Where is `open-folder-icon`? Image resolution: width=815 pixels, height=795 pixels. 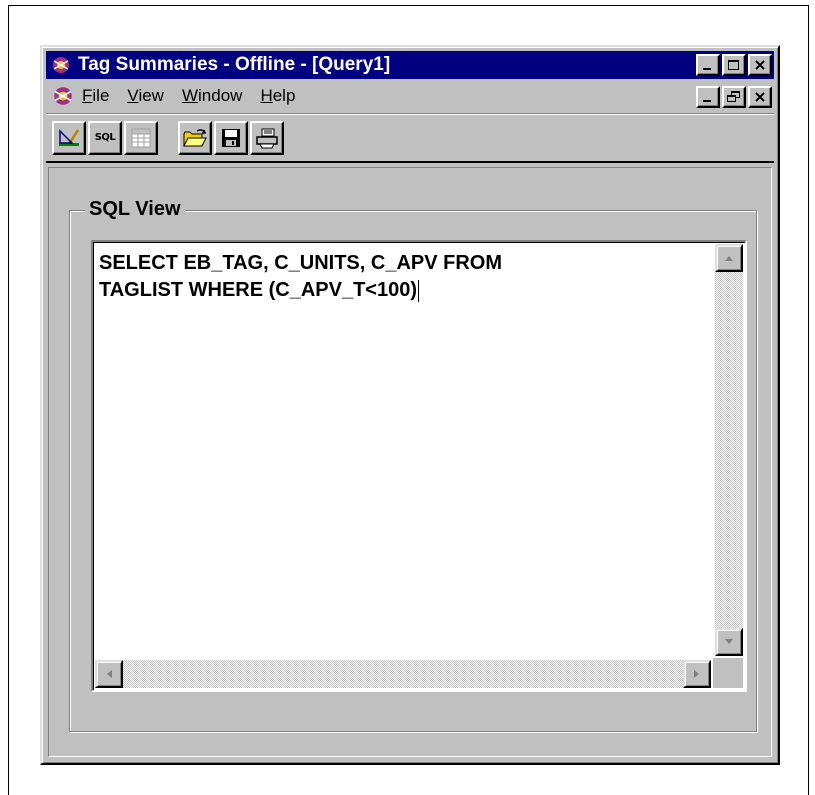
open-folder-icon is located at coordinates (195, 137).